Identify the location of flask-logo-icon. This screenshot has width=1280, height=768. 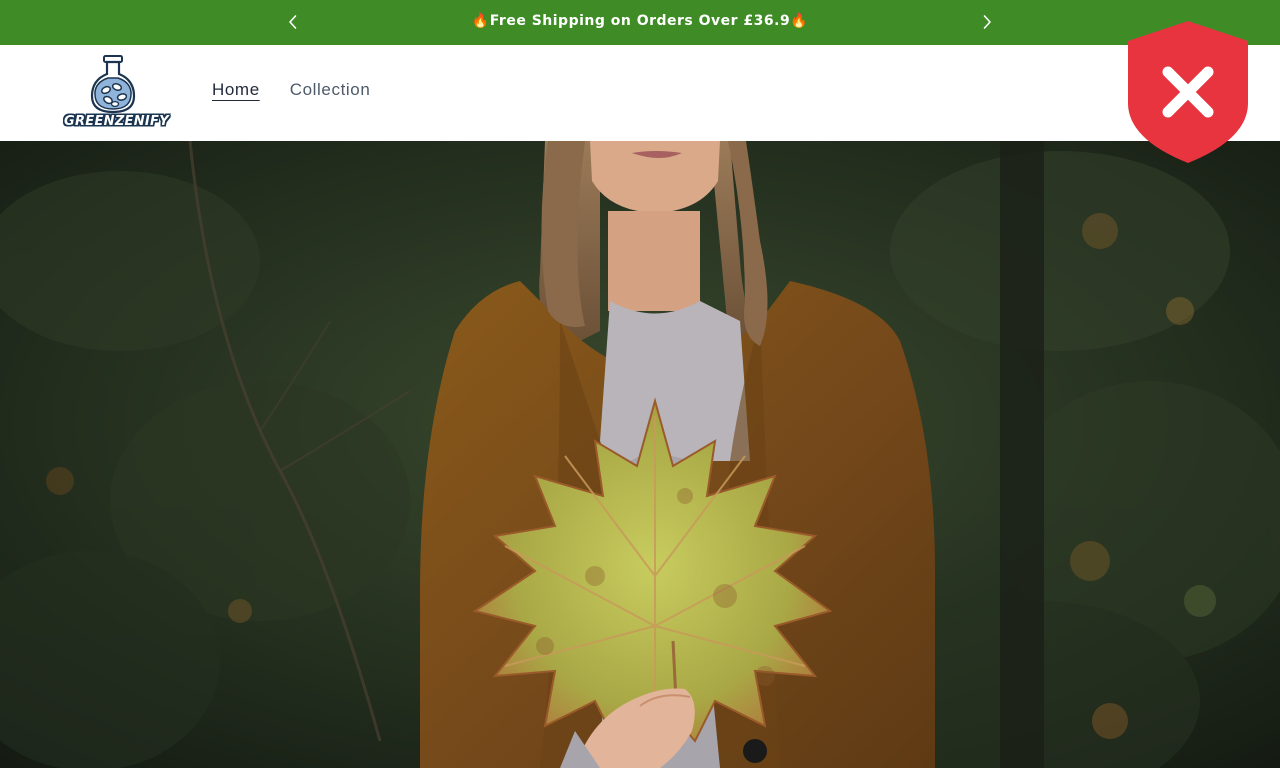
(113, 84).